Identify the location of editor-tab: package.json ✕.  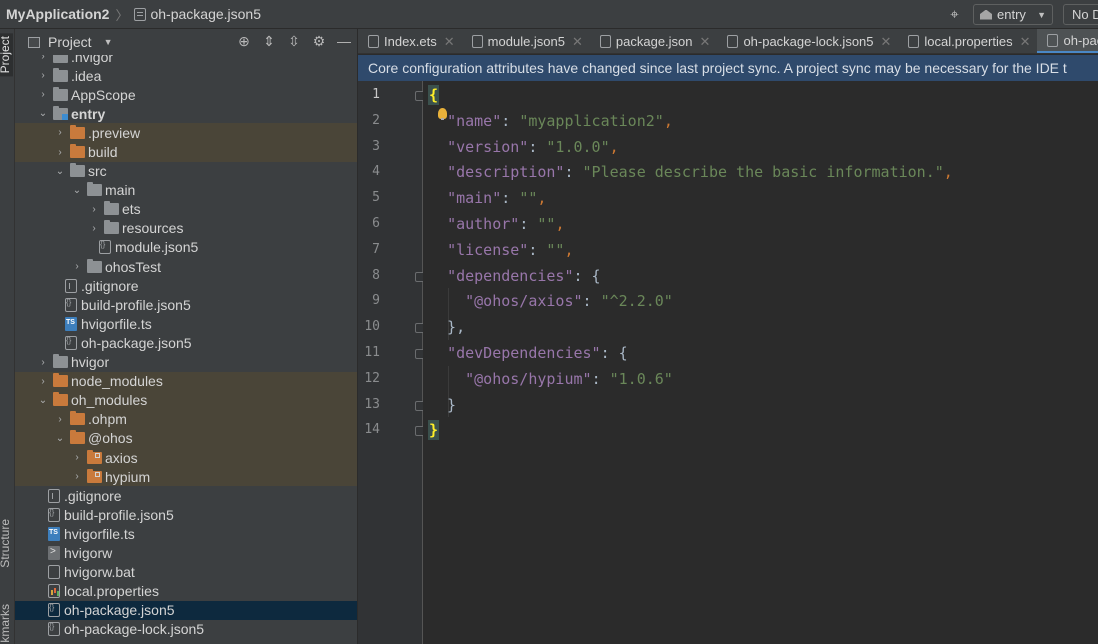
(654, 41).